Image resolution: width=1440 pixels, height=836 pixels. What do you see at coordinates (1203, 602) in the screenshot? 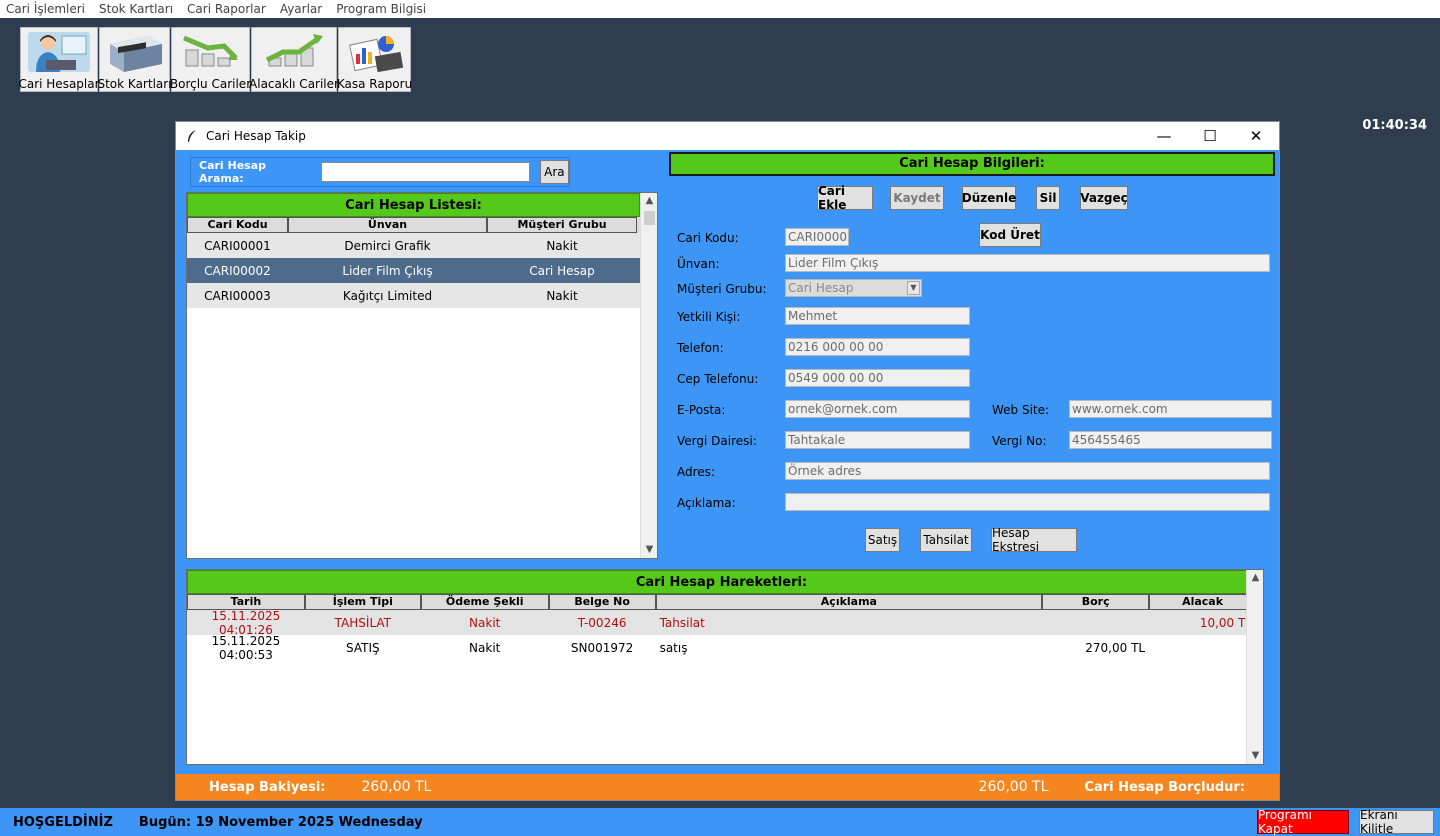
I see `column-header-alacak: Alacak` at bounding box center [1203, 602].